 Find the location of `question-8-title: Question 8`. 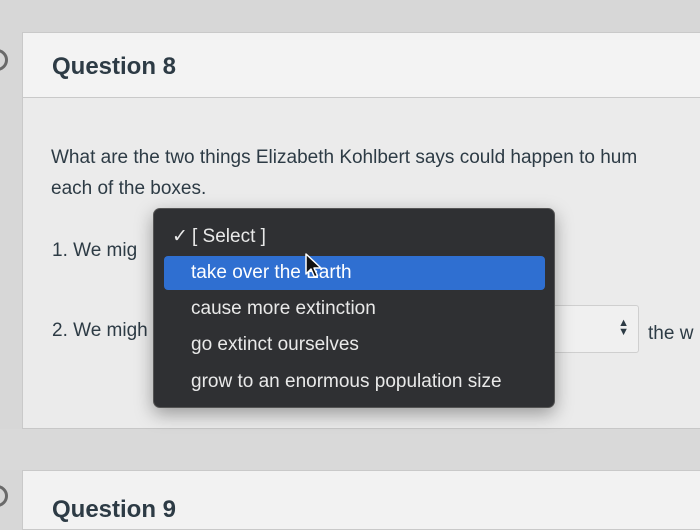

question-8-title: Question 8 is located at coordinates (114, 66).